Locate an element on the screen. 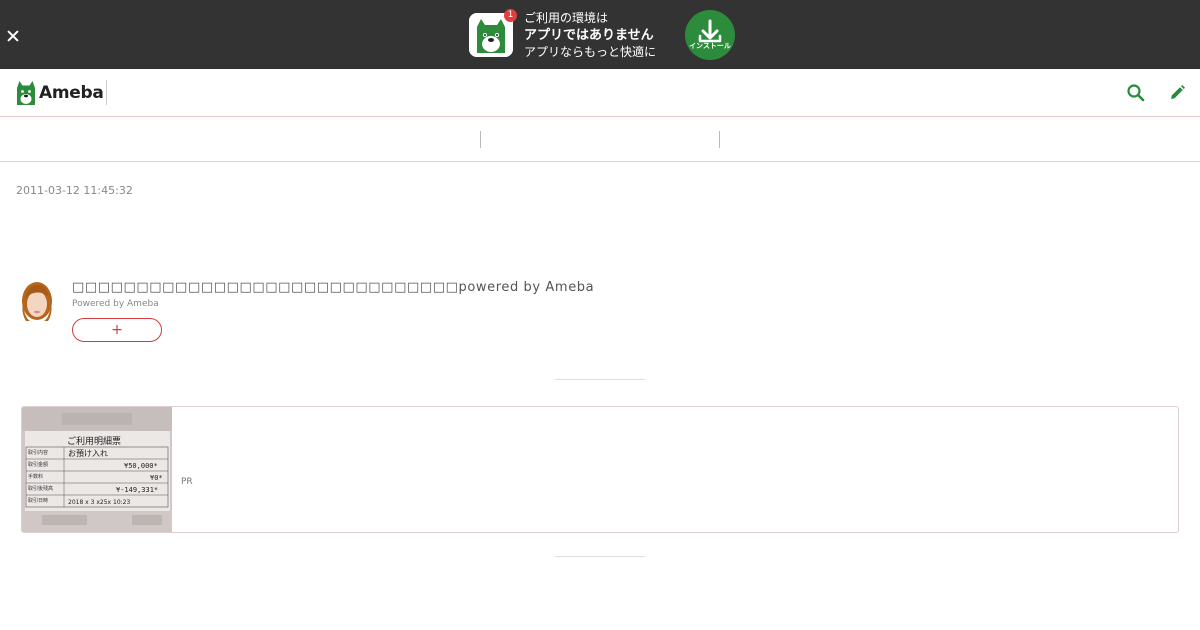 This screenshot has height=630, width=1200. app-install-banner: 1 ご利用の環境は アプリではありません アプリならもっと快適に インストール is located at coordinates (600, 34).